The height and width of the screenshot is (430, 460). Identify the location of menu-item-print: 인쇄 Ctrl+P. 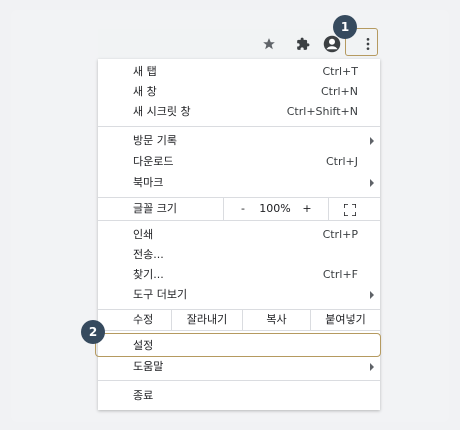
(239, 235).